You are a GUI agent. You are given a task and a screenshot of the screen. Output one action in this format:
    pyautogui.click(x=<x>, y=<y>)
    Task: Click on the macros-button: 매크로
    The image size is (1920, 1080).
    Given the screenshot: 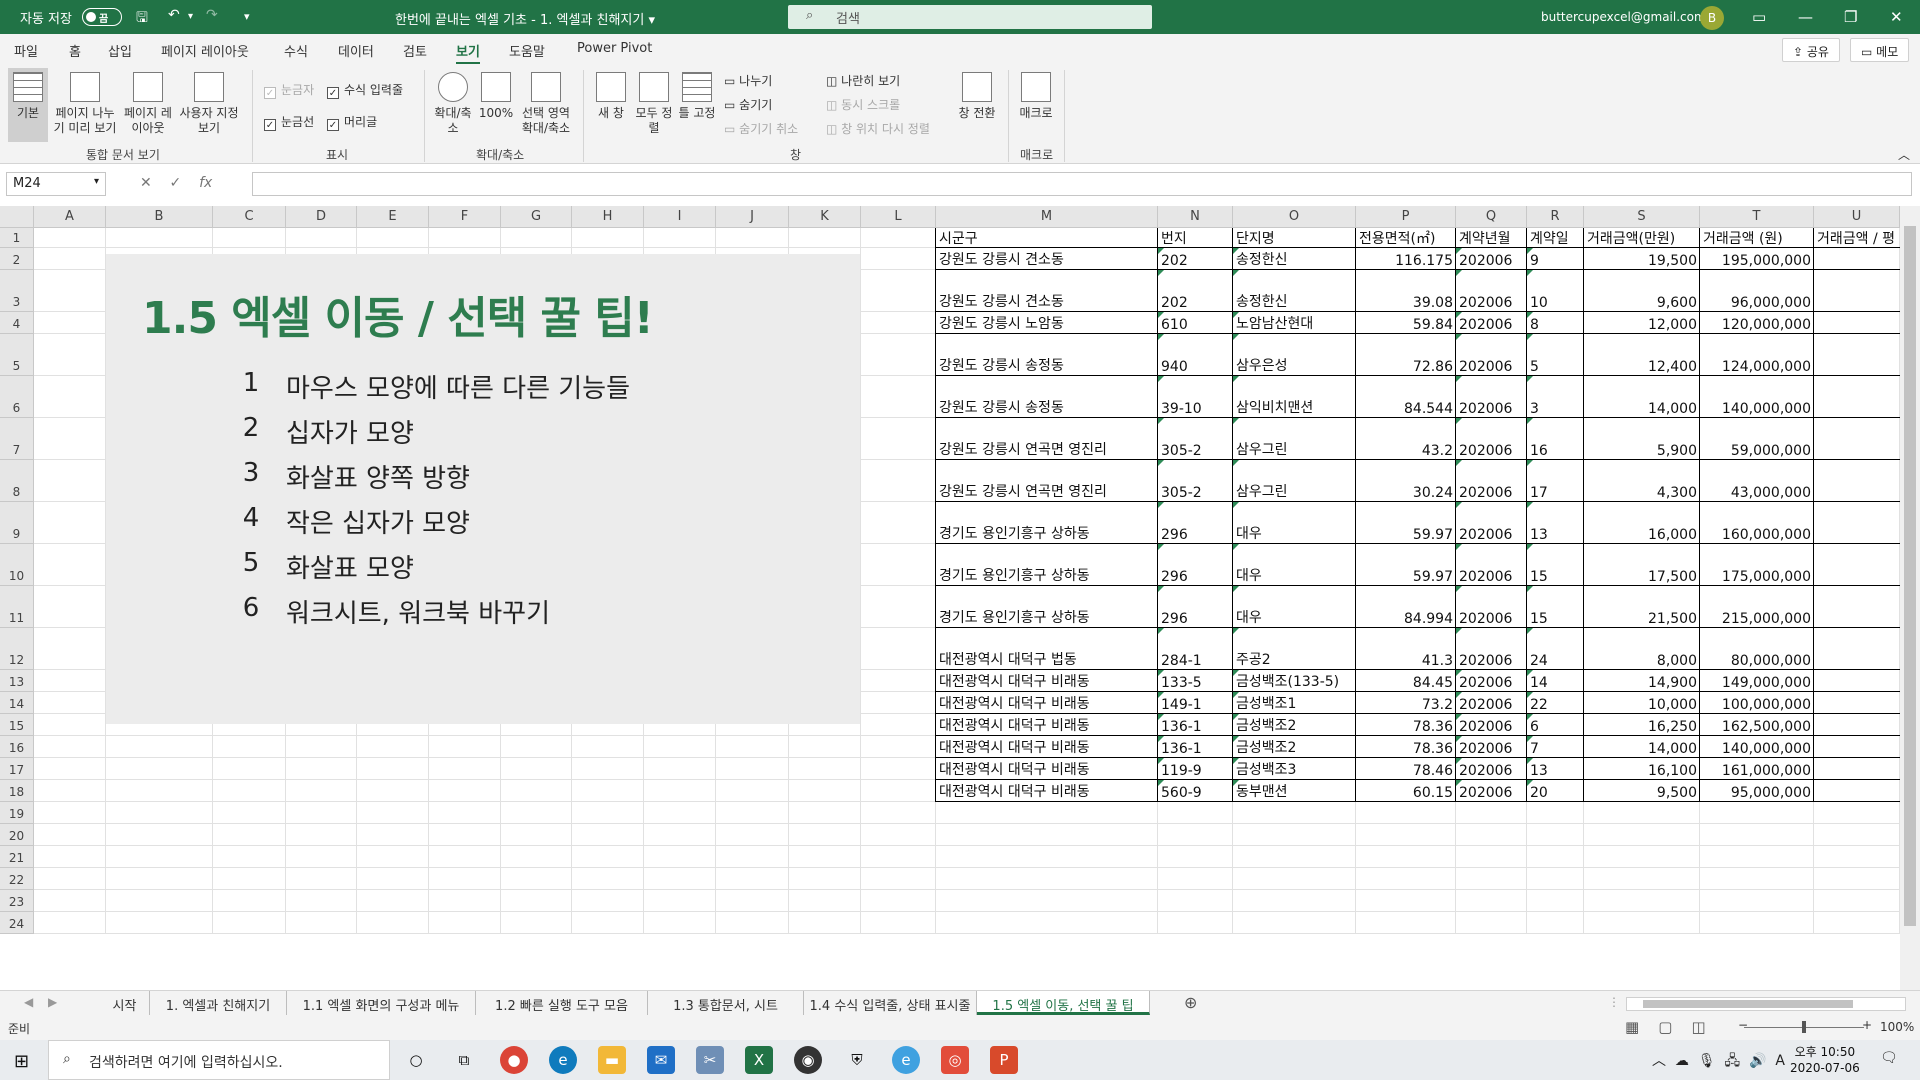 What is the action you would take?
    pyautogui.click(x=1036, y=105)
    